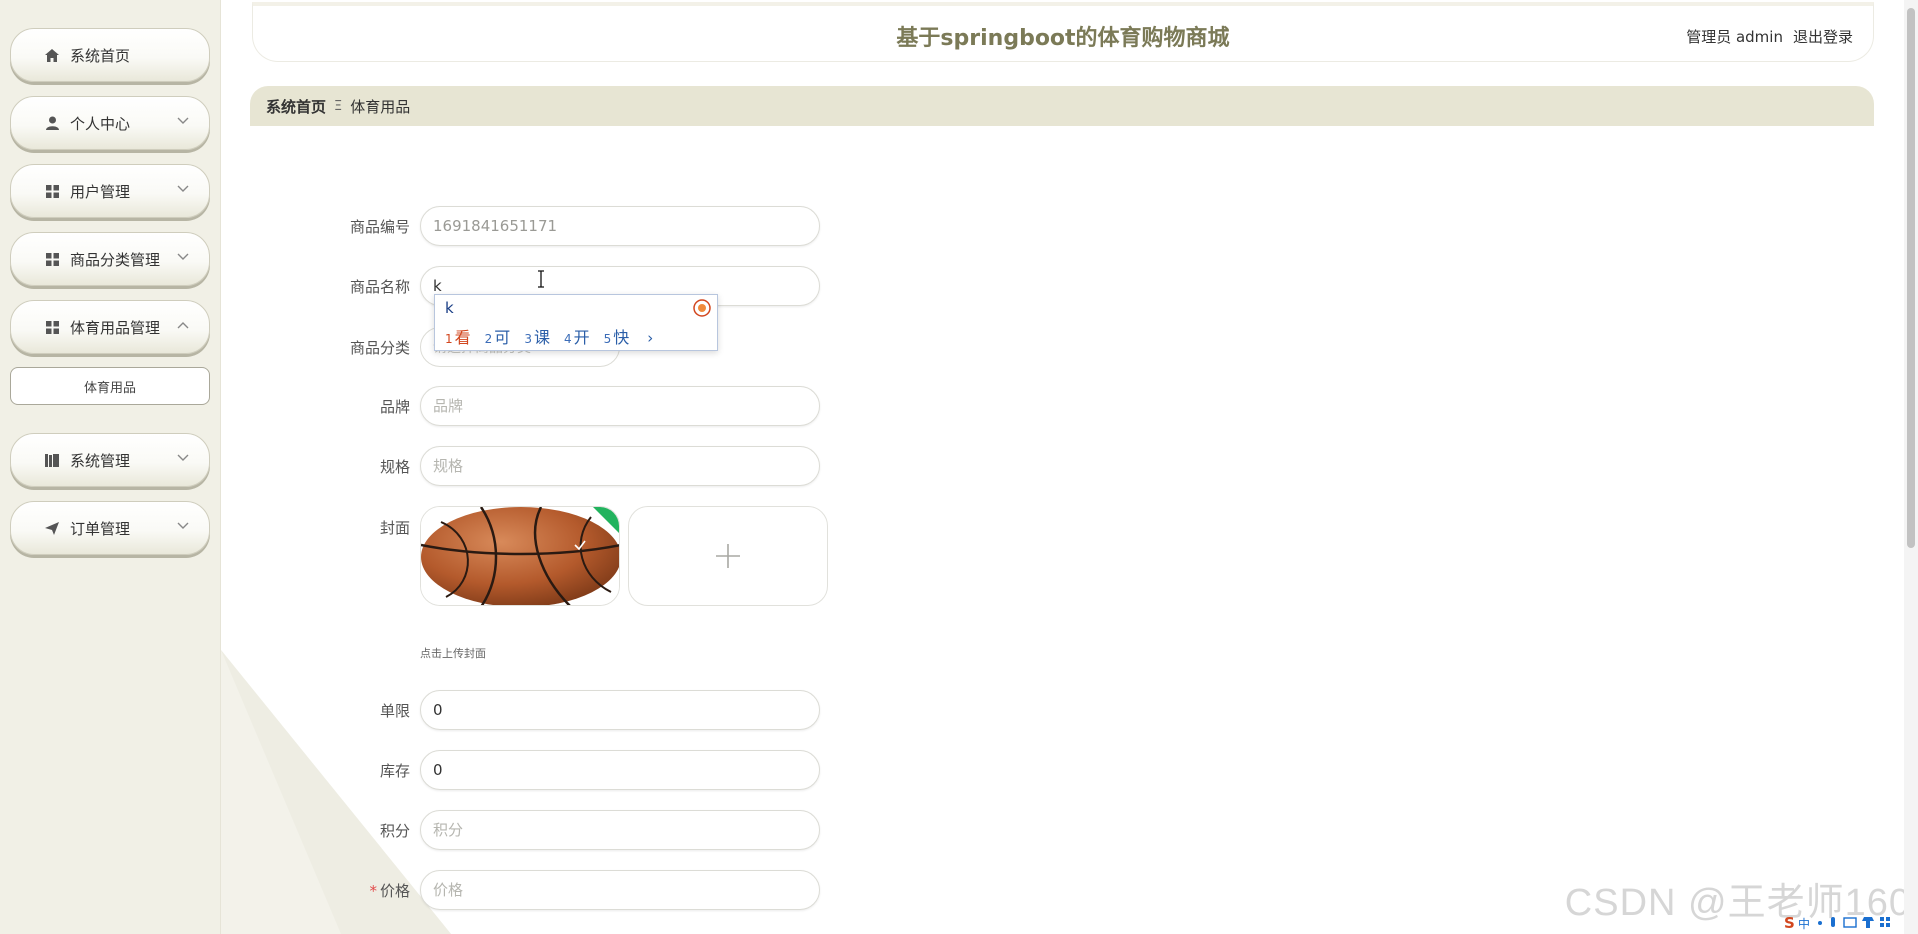 The image size is (1918, 934). I want to click on ime-candidate: 2可, so click(498, 336).